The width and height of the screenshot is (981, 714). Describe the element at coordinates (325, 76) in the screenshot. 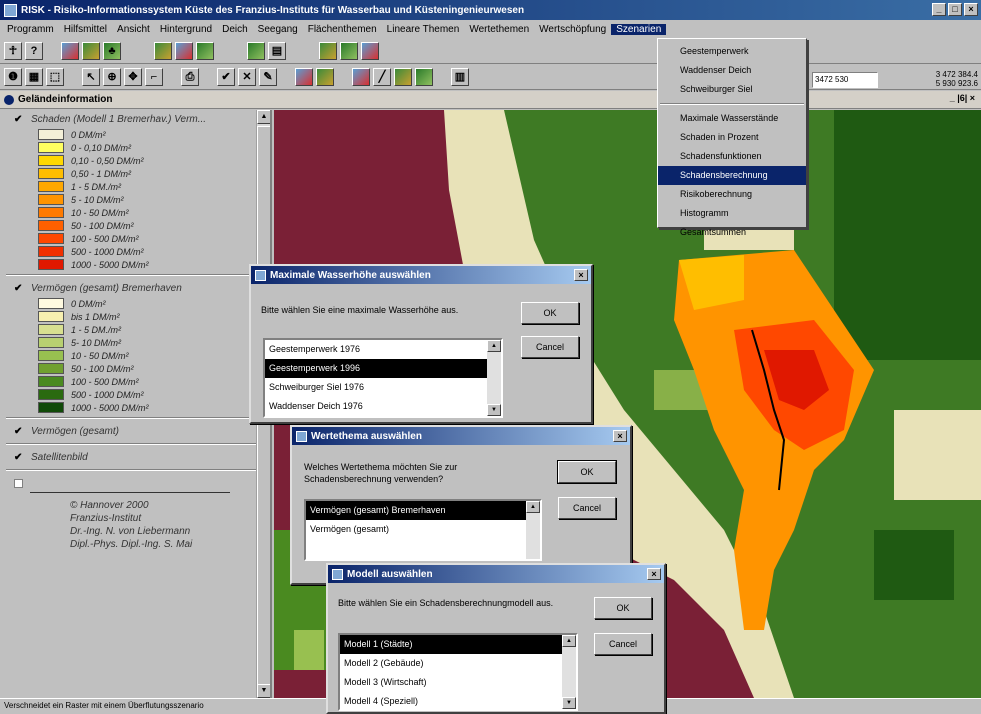

I see `flood-icon` at that location.